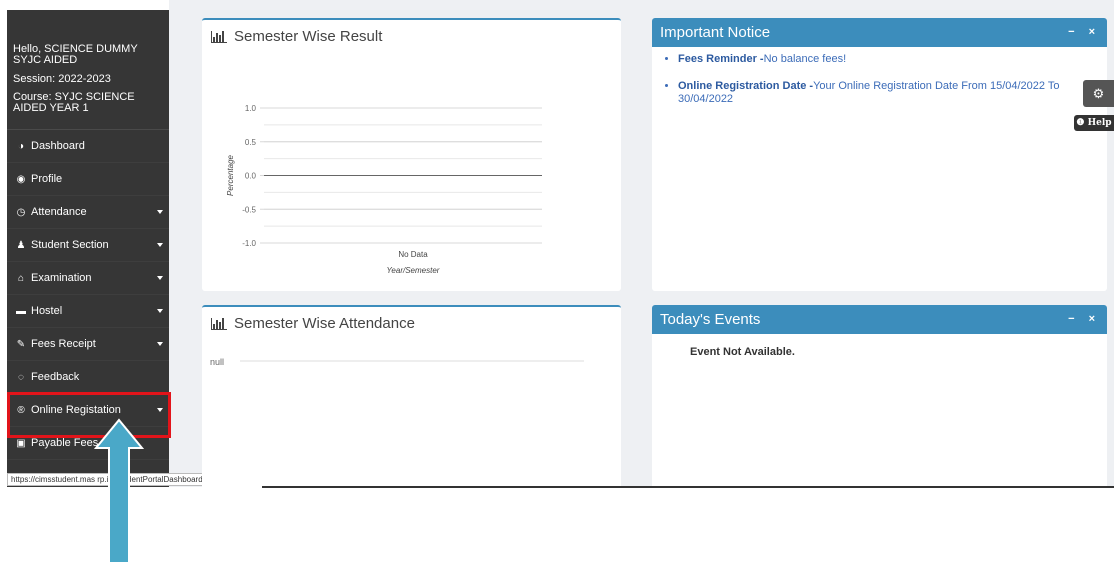  What do you see at coordinates (721, 59) in the screenshot?
I see `notice-heading: Fees Reminder -` at bounding box center [721, 59].